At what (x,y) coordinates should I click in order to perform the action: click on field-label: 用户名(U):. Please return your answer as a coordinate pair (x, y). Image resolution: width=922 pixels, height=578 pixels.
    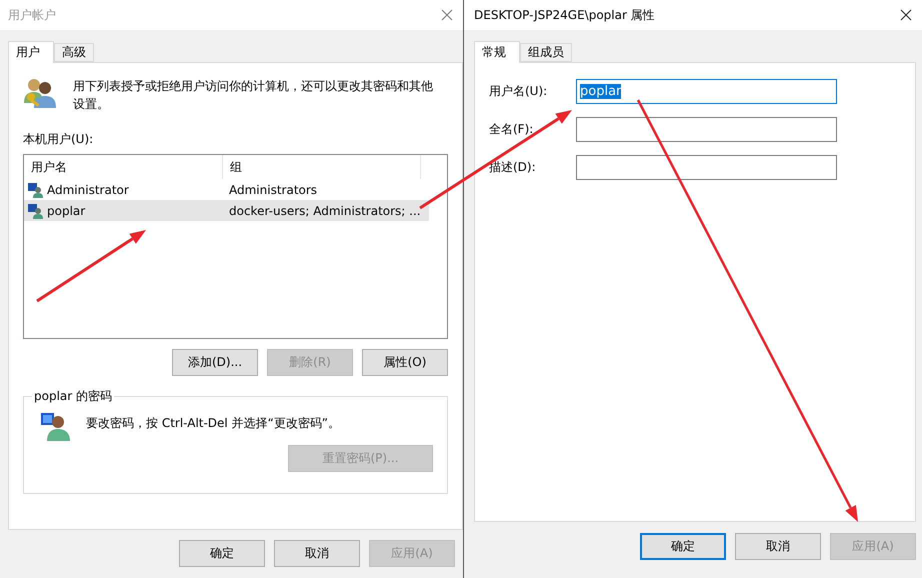
    Looking at the image, I should click on (518, 91).